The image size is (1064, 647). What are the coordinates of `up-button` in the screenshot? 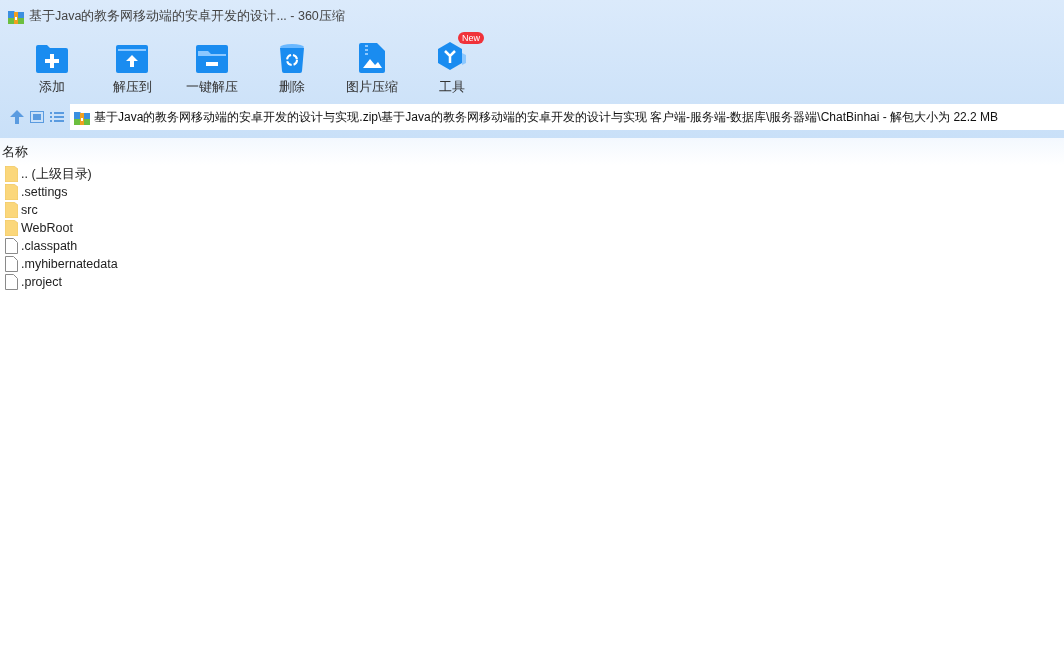 It's located at (17, 117).